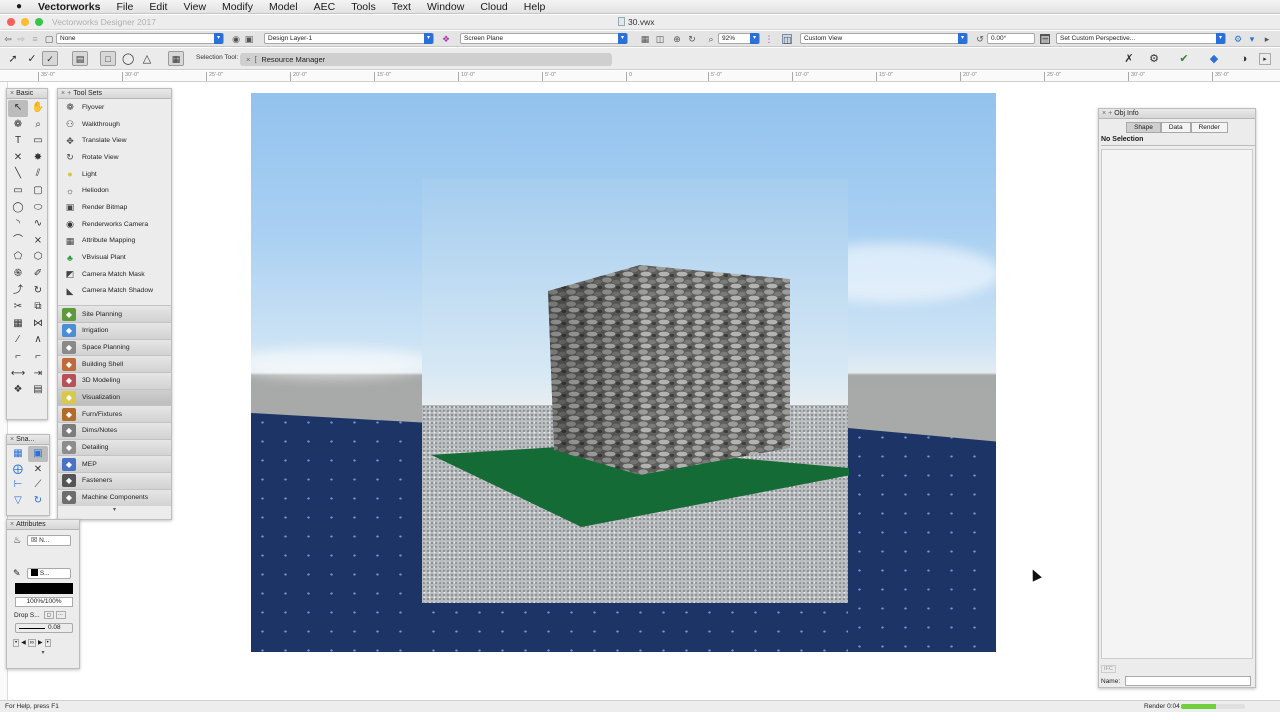 This screenshot has height=720, width=1280. Describe the element at coordinates (114, 94) in the screenshot. I see `tool-sets-title: × + Tool Sets` at that location.